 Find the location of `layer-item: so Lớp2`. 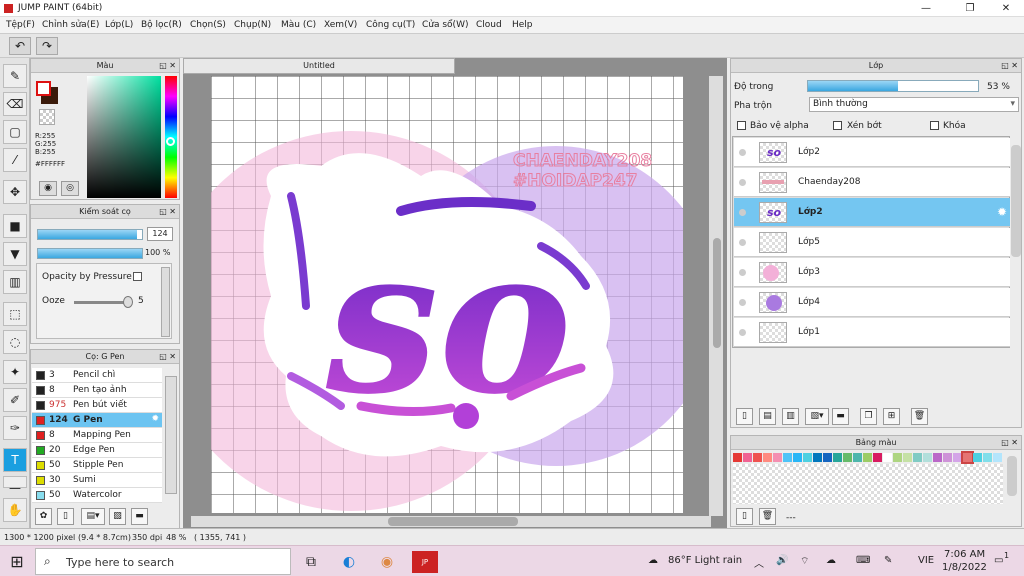

layer-item: so Lớp2 is located at coordinates (872, 152).